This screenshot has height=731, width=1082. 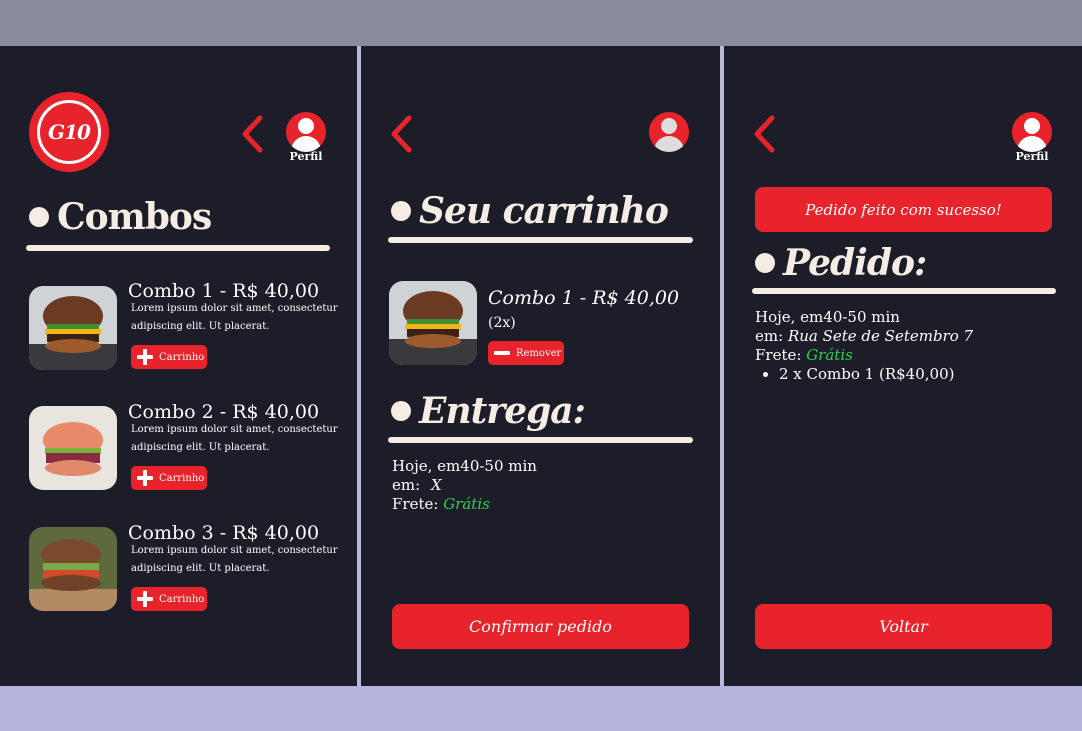 I want to click on bottom-background-bar, so click(x=541, y=708).